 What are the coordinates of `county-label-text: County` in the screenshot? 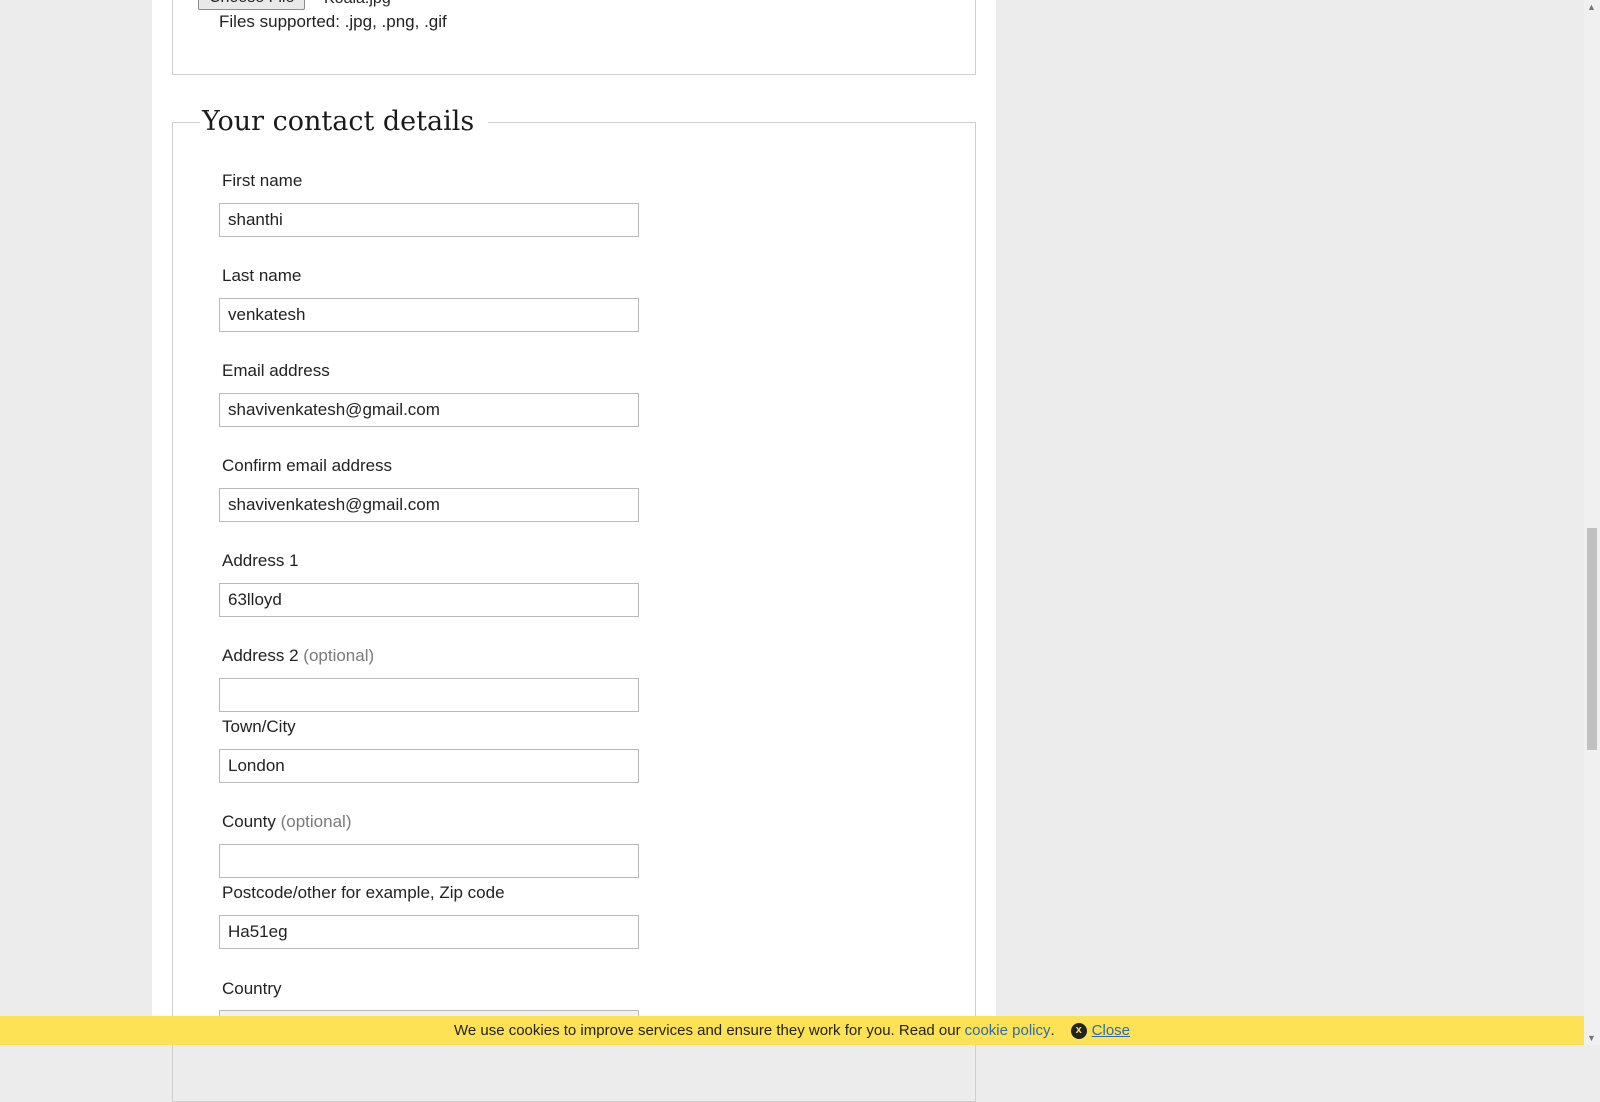 It's located at (249, 821).